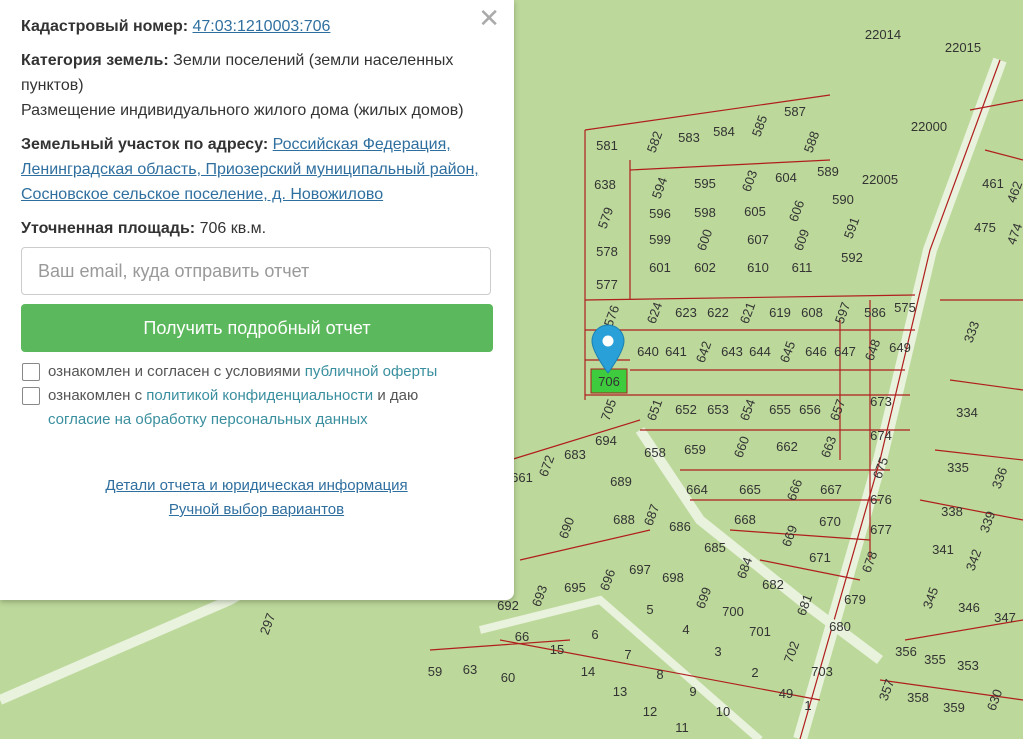 This screenshot has height=739, width=1023. I want to click on plot-label-667: 667, so click(831, 489).